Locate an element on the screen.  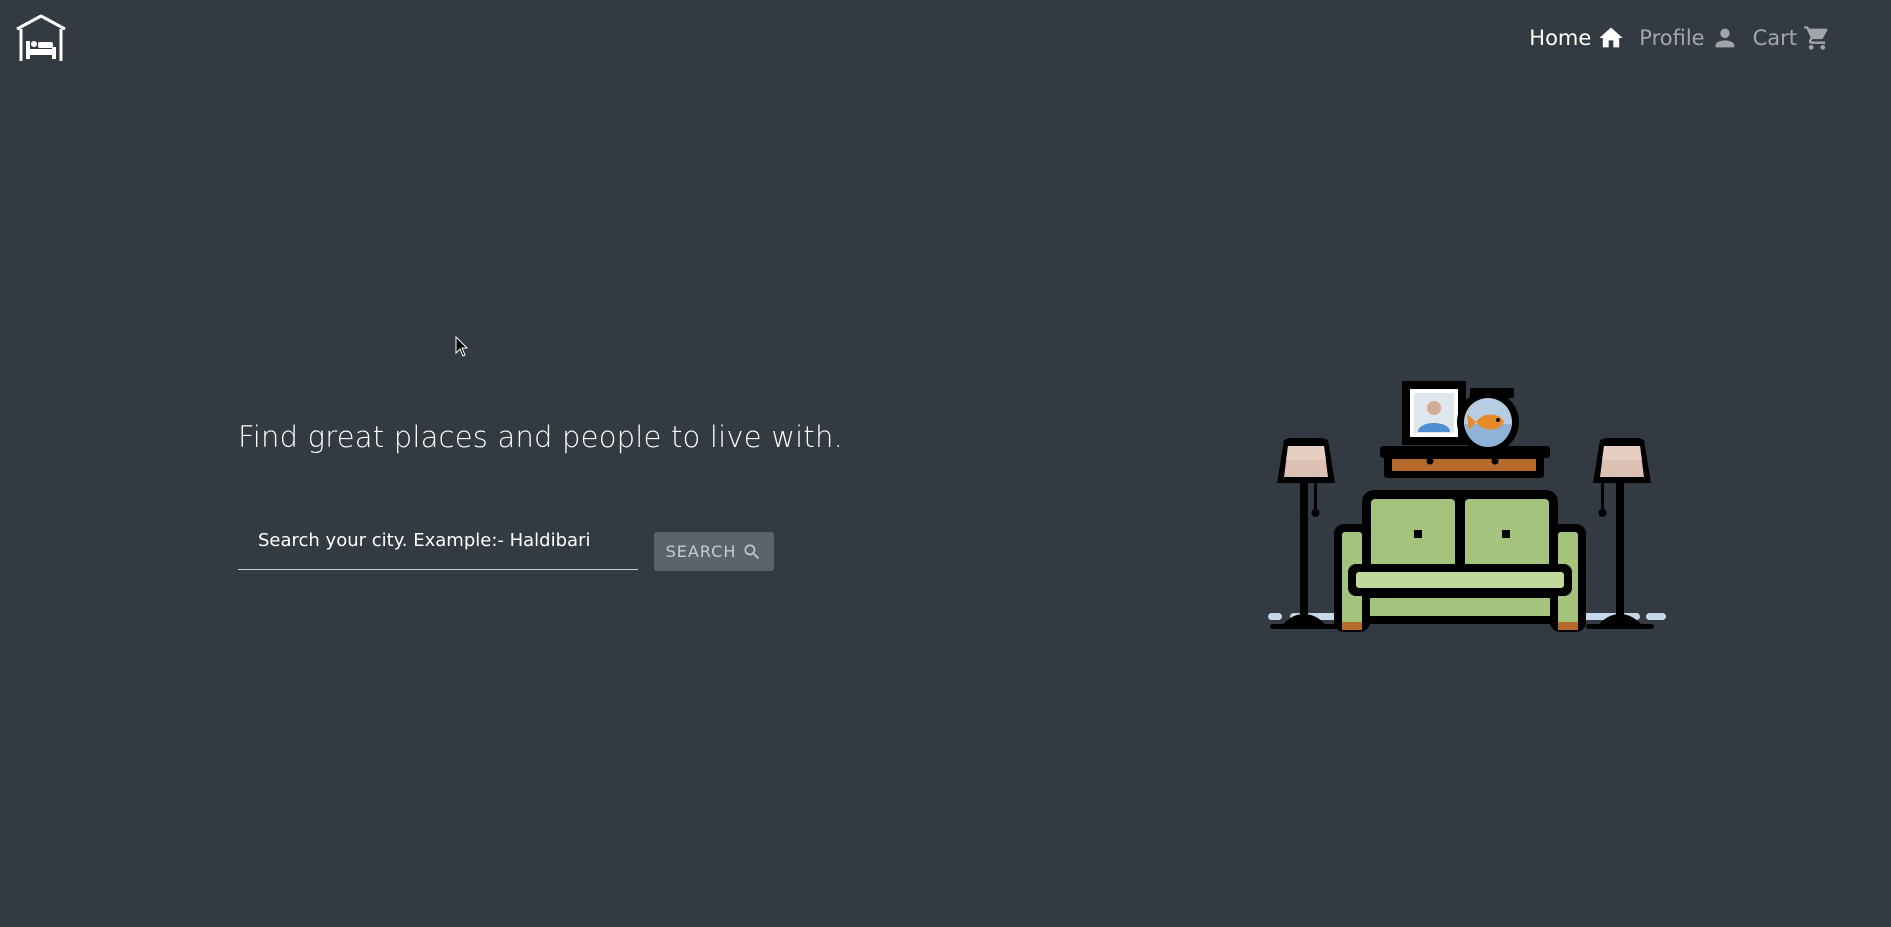
nav-home-label: Home is located at coordinates (1560, 38).